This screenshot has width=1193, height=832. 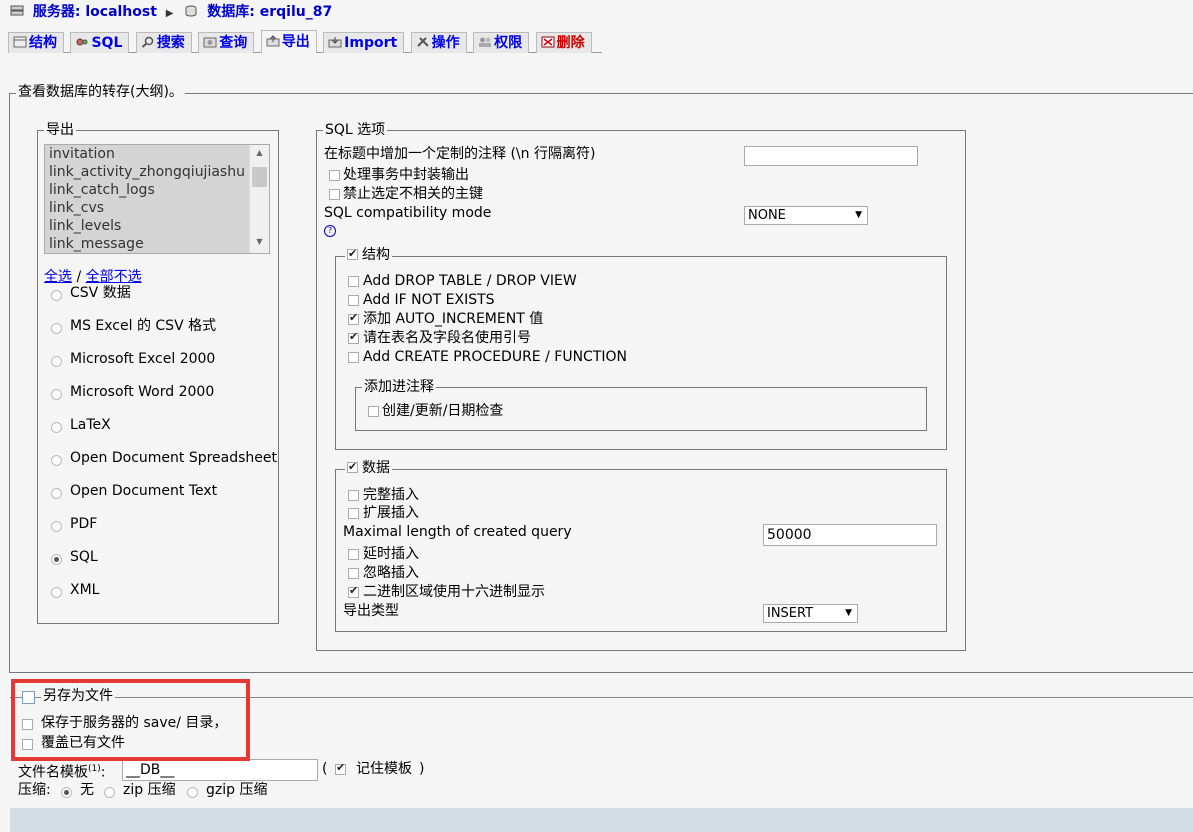 I want to click on format-label-sql: SQL, so click(x=84, y=557).